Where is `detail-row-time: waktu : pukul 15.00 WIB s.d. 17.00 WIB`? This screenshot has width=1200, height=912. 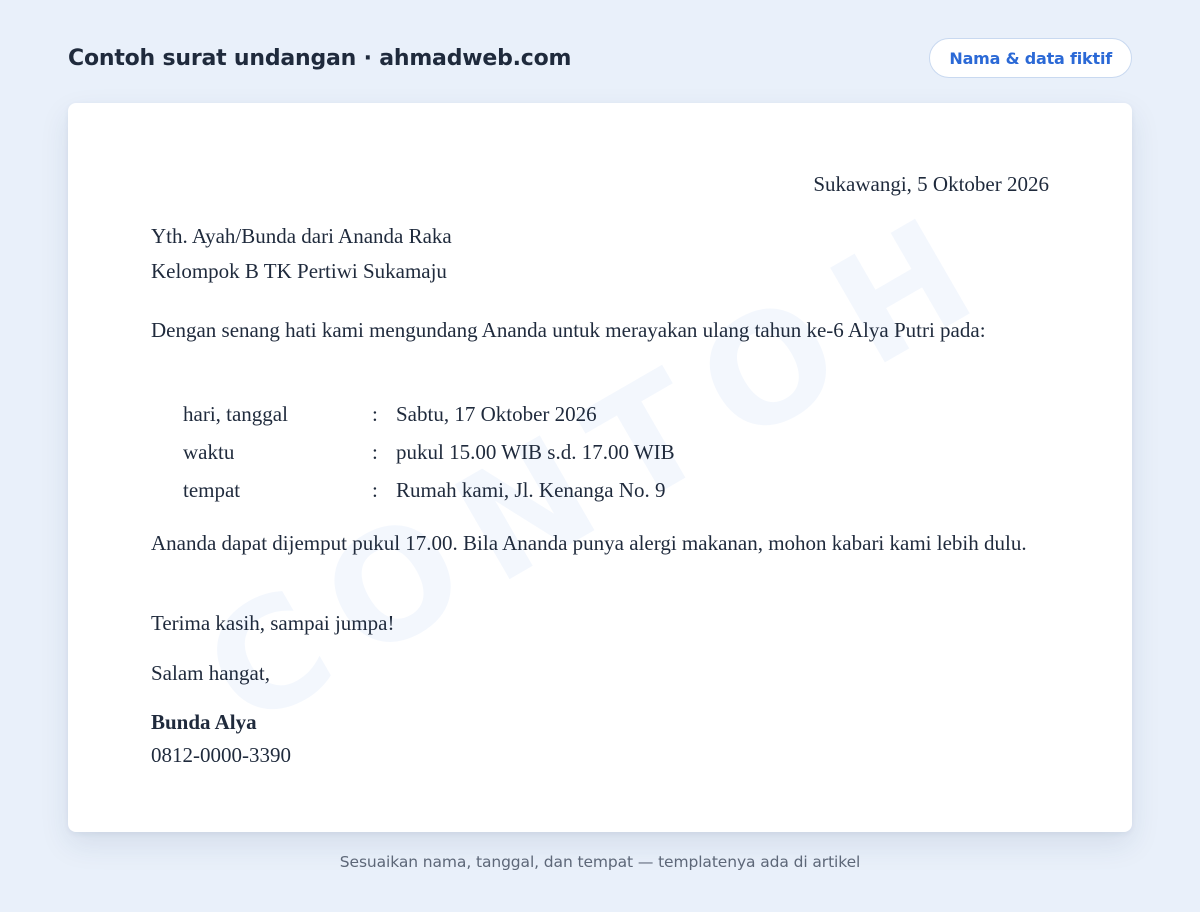
detail-row-time: waktu : pukul 15.00 WIB s.d. 17.00 WIB is located at coordinates (533, 456).